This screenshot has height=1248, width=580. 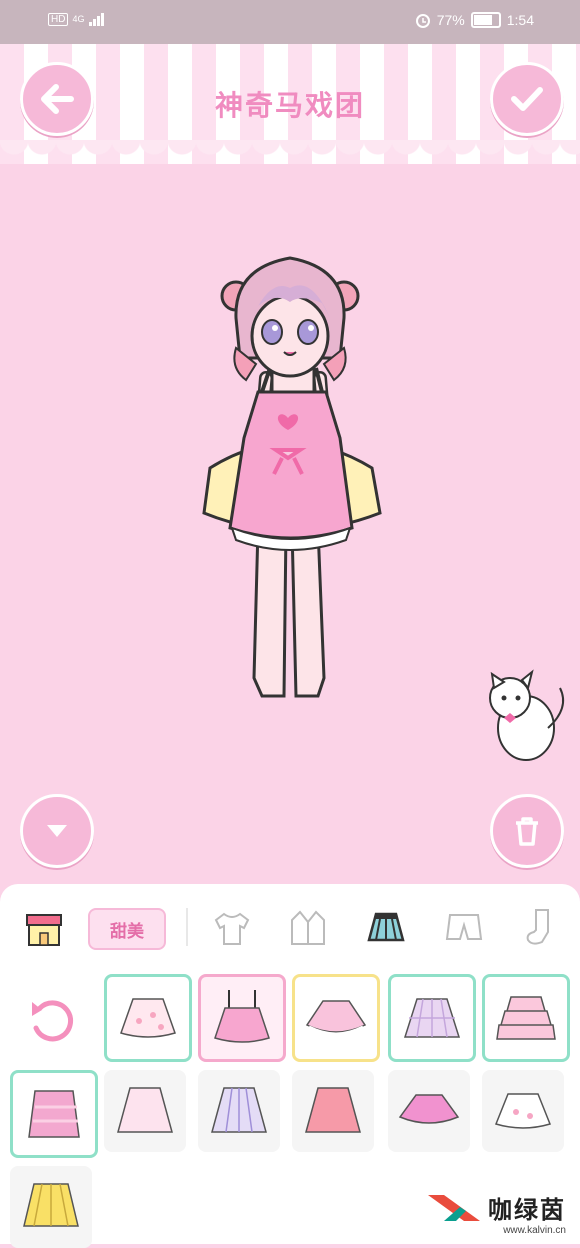 I want to click on network-label: 4G, so click(x=78, y=19).